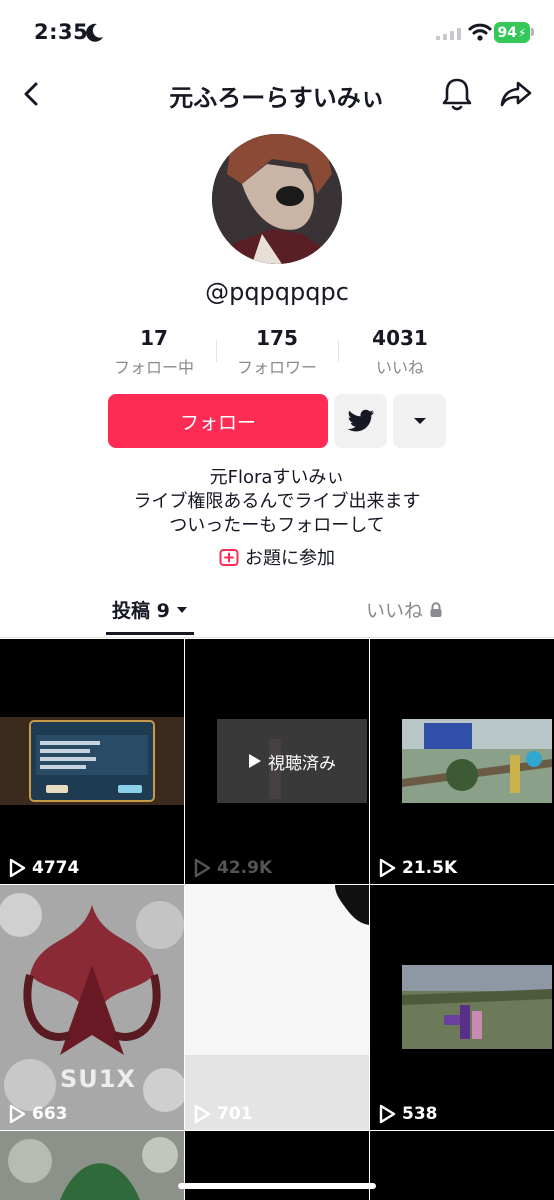 Image resolution: width=554 pixels, height=1200 pixels. I want to click on watched-overlay: 視聴済み, so click(292, 761).